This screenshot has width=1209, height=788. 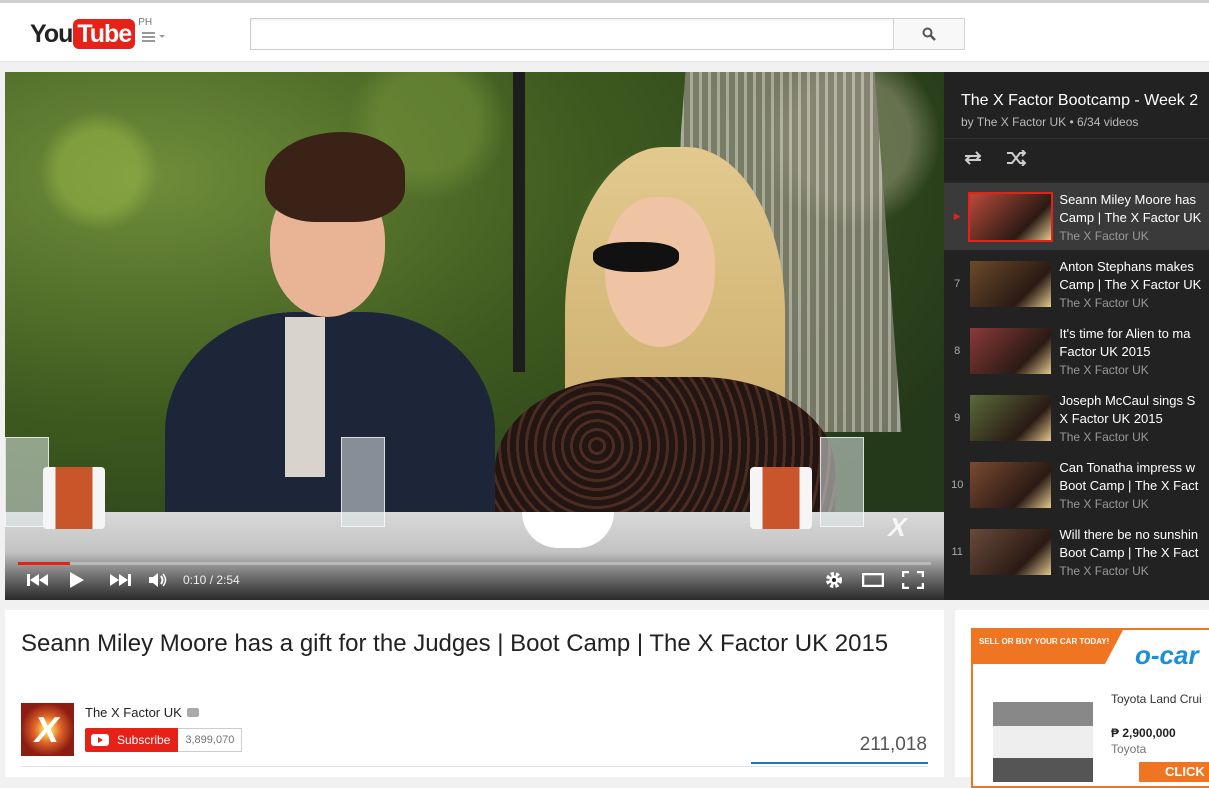 I want to click on playlist-item-title: Joseph McCaul sings S X Factor UK 2015, so click(x=1134, y=410).